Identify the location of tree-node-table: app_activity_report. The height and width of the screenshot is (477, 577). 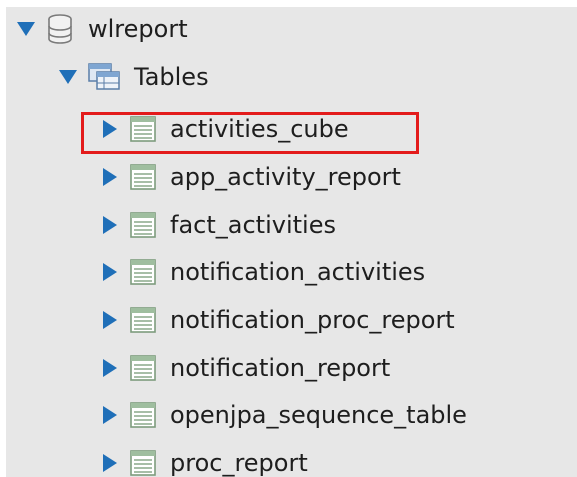
(249, 177).